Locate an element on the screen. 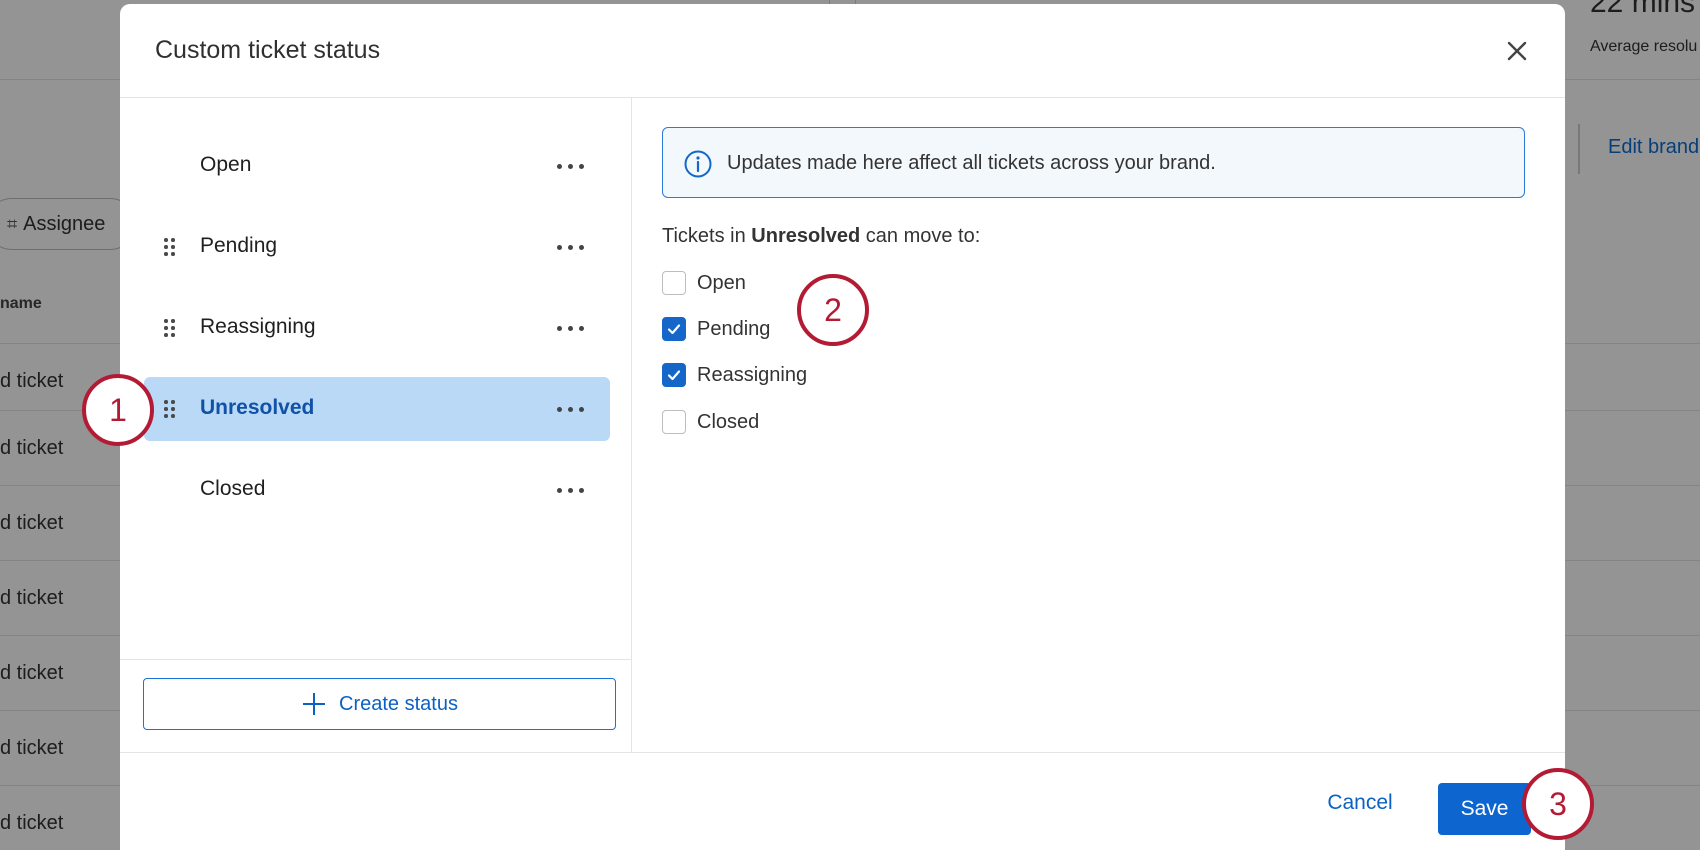 Image resolution: width=1700 pixels, height=850 pixels. status-label: Closed is located at coordinates (233, 488).